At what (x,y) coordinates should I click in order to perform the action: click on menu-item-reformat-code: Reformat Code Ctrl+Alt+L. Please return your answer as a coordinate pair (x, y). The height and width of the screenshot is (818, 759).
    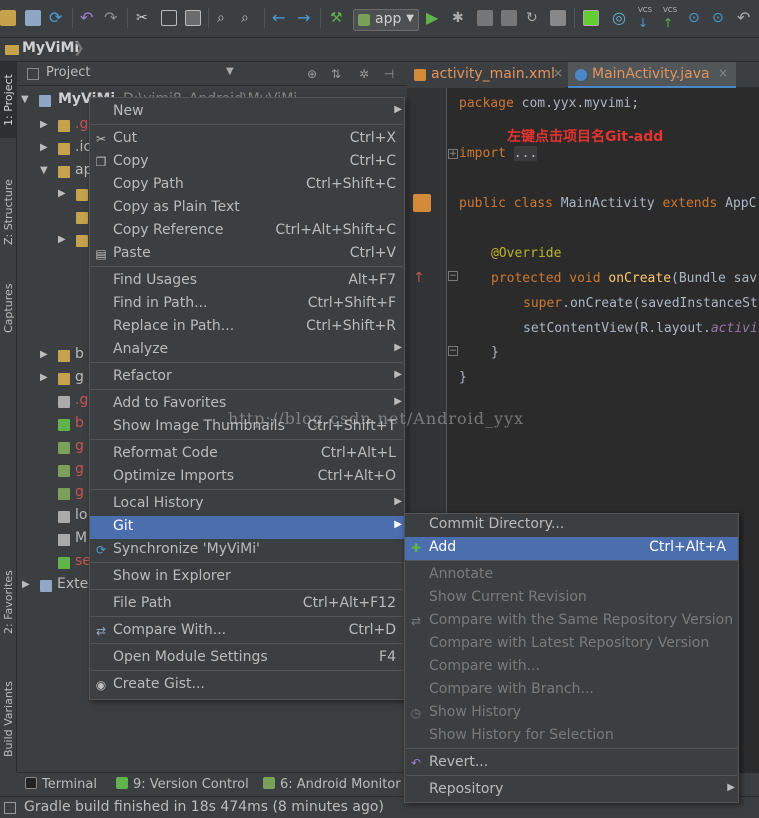
    Looking at the image, I should click on (247, 454).